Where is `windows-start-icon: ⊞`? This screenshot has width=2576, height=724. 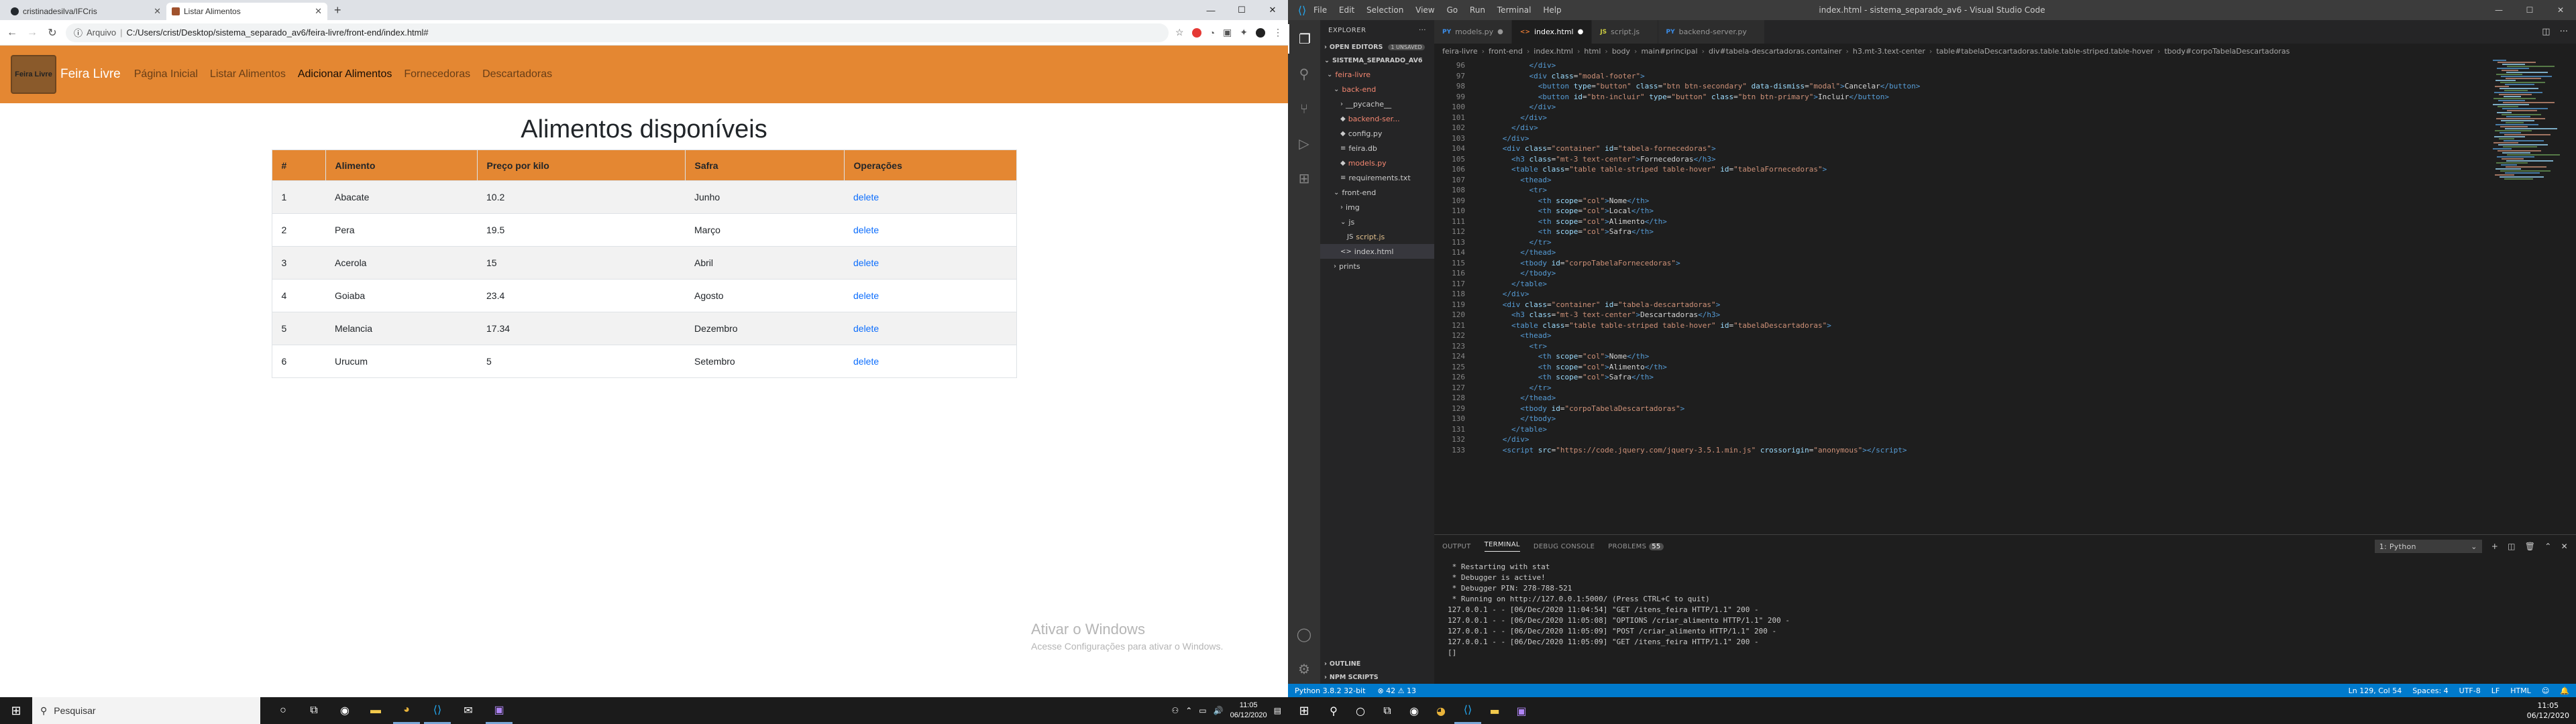
windows-start-icon: ⊞ is located at coordinates (16, 711).